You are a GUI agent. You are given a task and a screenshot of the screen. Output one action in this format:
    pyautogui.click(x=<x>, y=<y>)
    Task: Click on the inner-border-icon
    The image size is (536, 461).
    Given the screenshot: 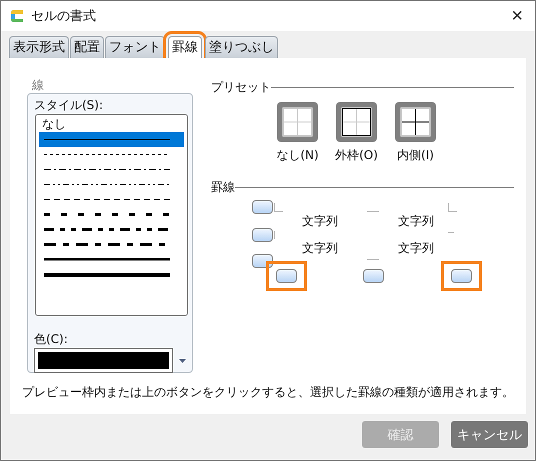 What is the action you would take?
    pyautogui.click(x=415, y=122)
    